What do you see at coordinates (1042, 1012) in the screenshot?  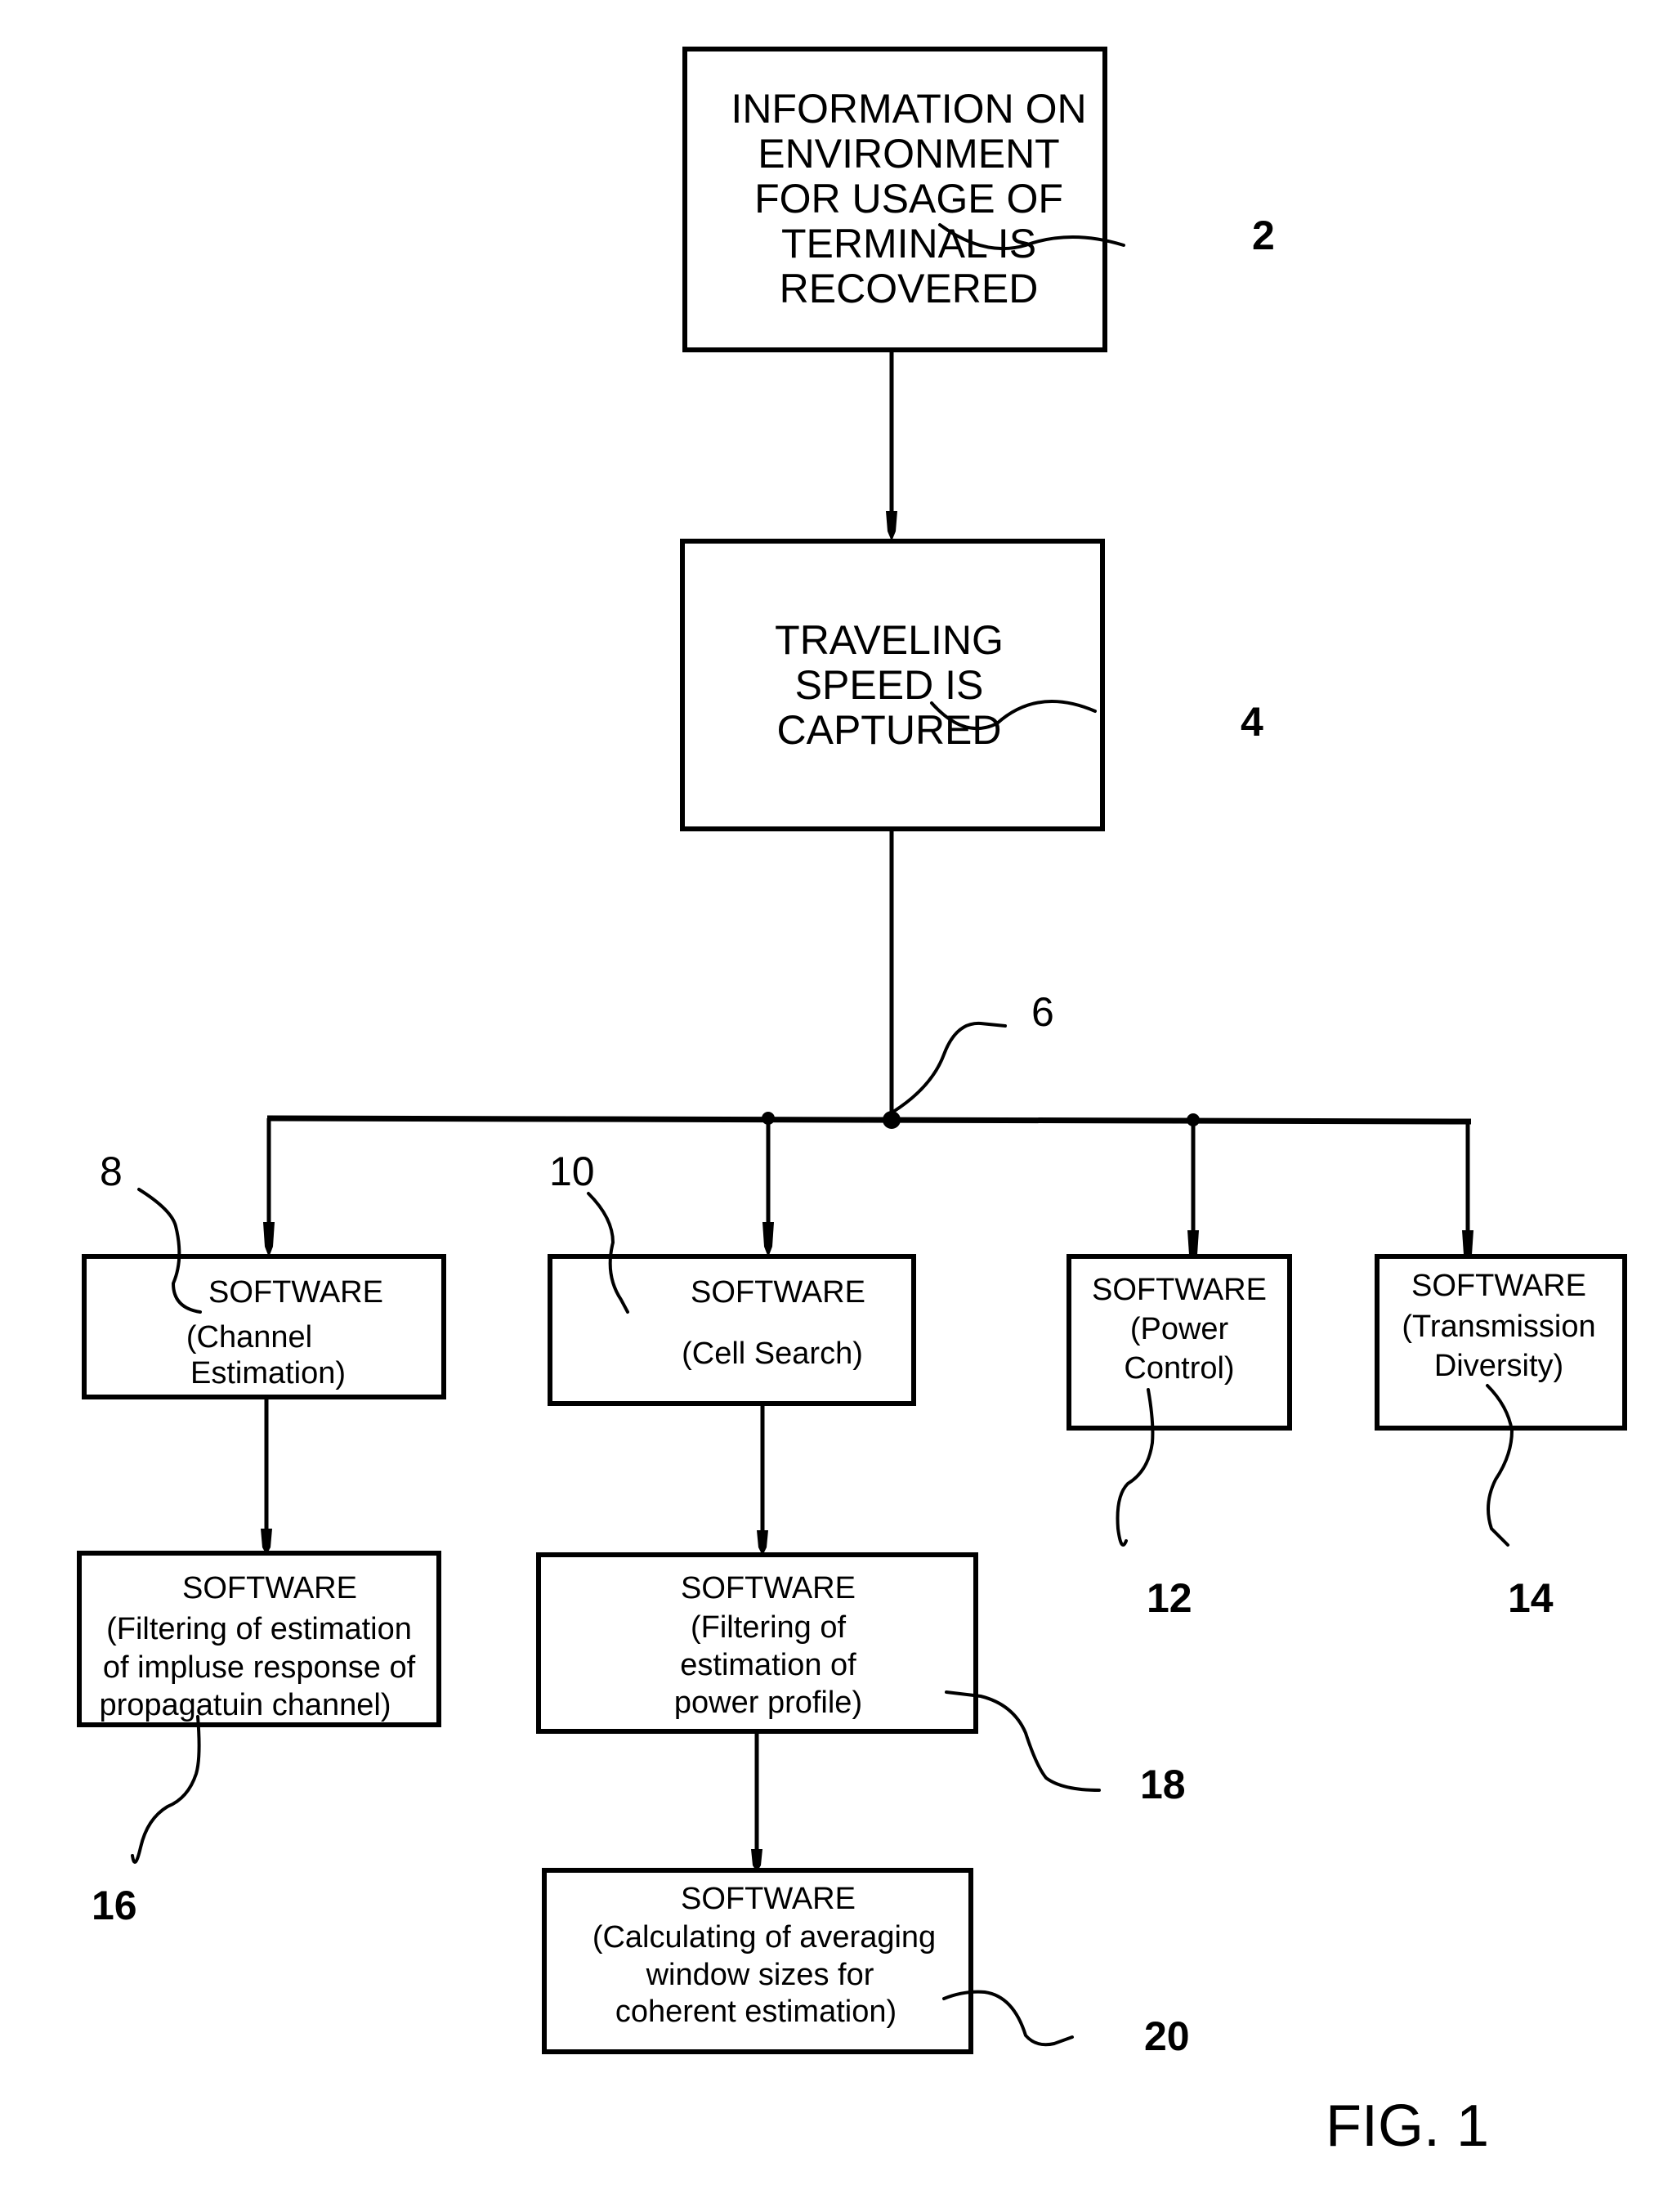 I see `ref-label-6: 6` at bounding box center [1042, 1012].